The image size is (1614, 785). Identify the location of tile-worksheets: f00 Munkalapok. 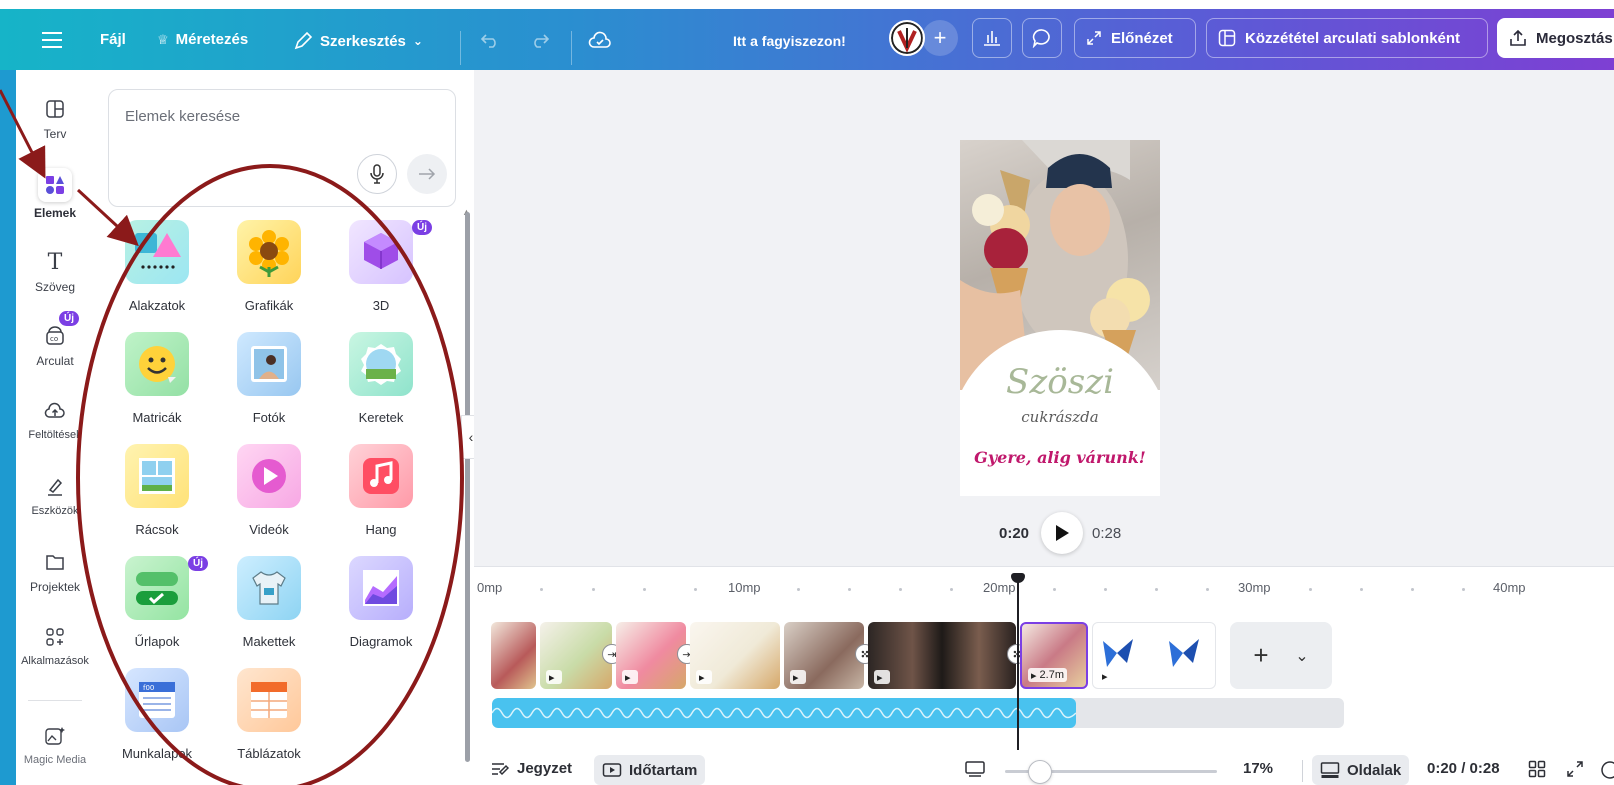
(157, 714).